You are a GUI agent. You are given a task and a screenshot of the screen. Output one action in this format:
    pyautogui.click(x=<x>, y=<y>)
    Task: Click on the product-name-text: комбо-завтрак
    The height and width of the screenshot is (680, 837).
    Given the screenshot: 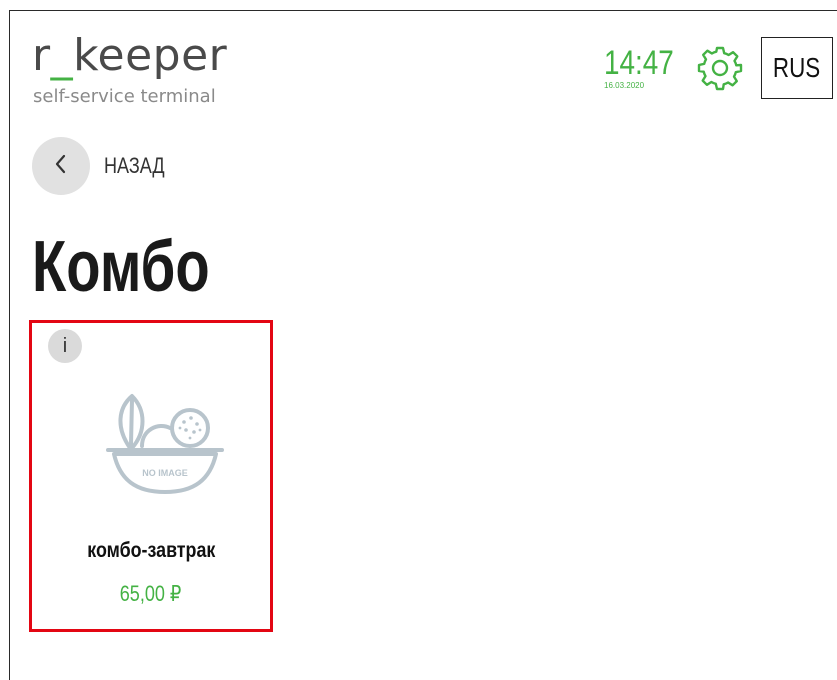 What is the action you would take?
    pyautogui.click(x=151, y=550)
    